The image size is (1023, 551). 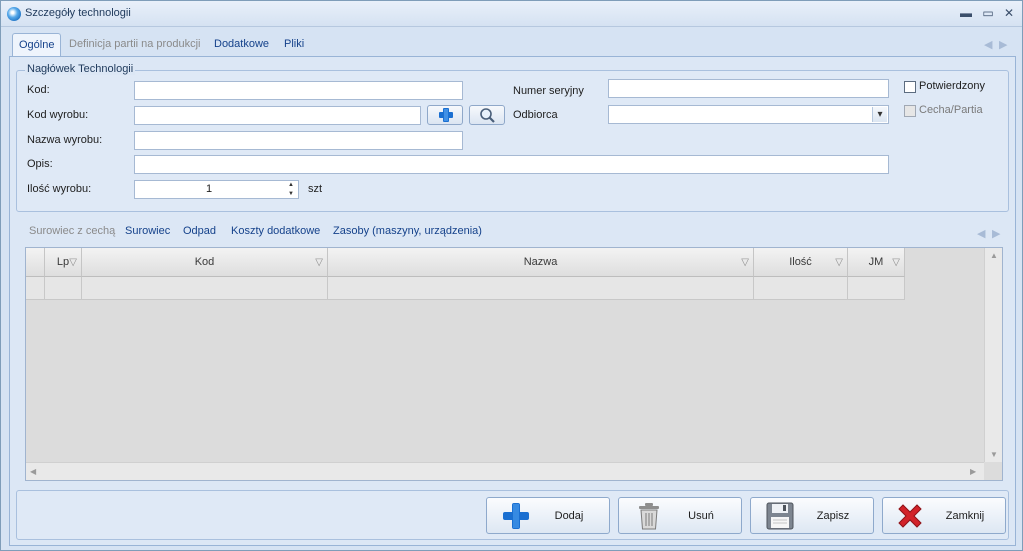 I want to click on tab-odpad: Odpad, so click(x=199, y=231).